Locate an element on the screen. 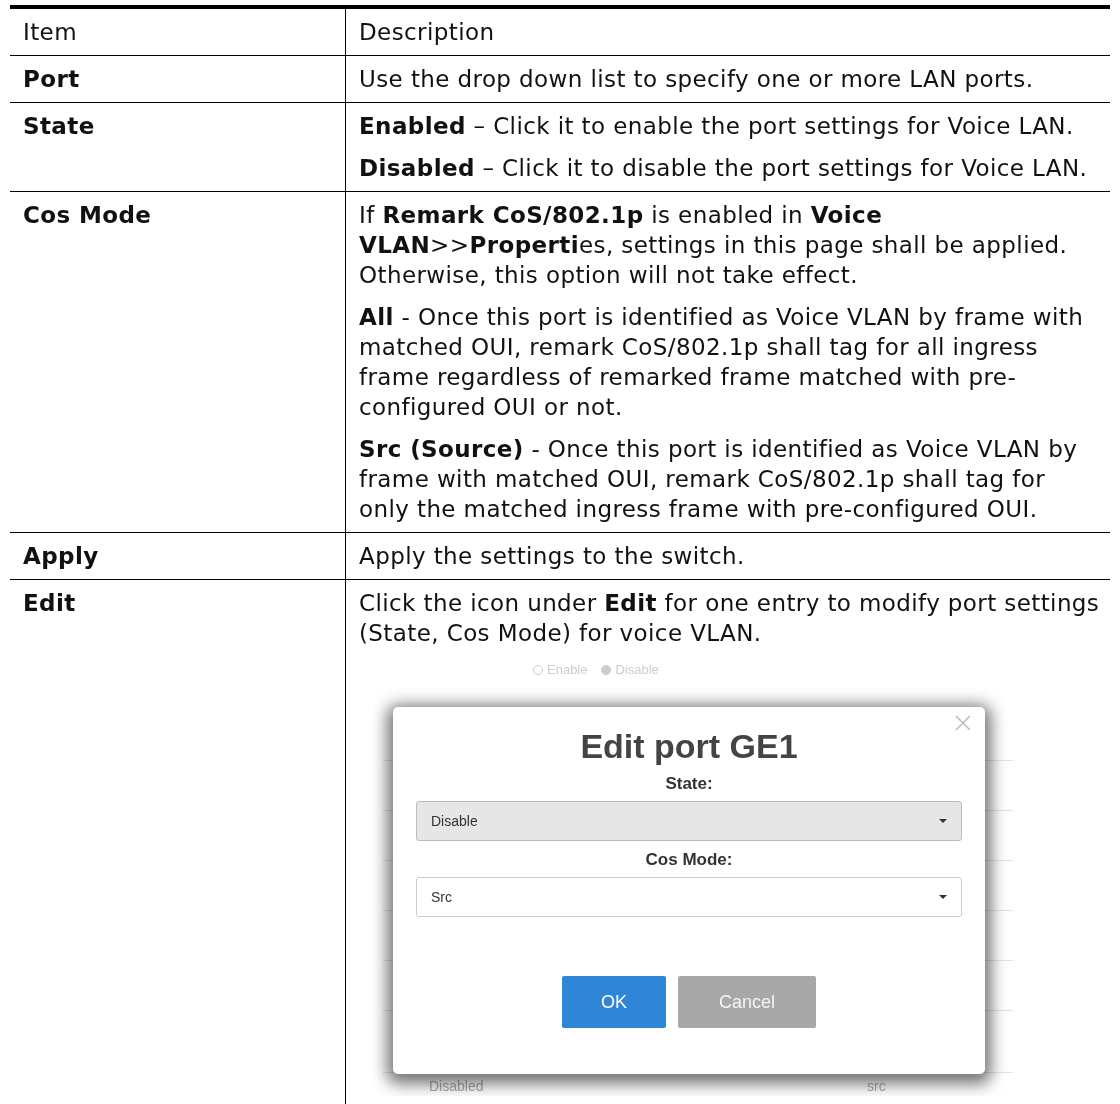 The height and width of the screenshot is (1104, 1120). cancel-button: Cancel is located at coordinates (747, 1002).